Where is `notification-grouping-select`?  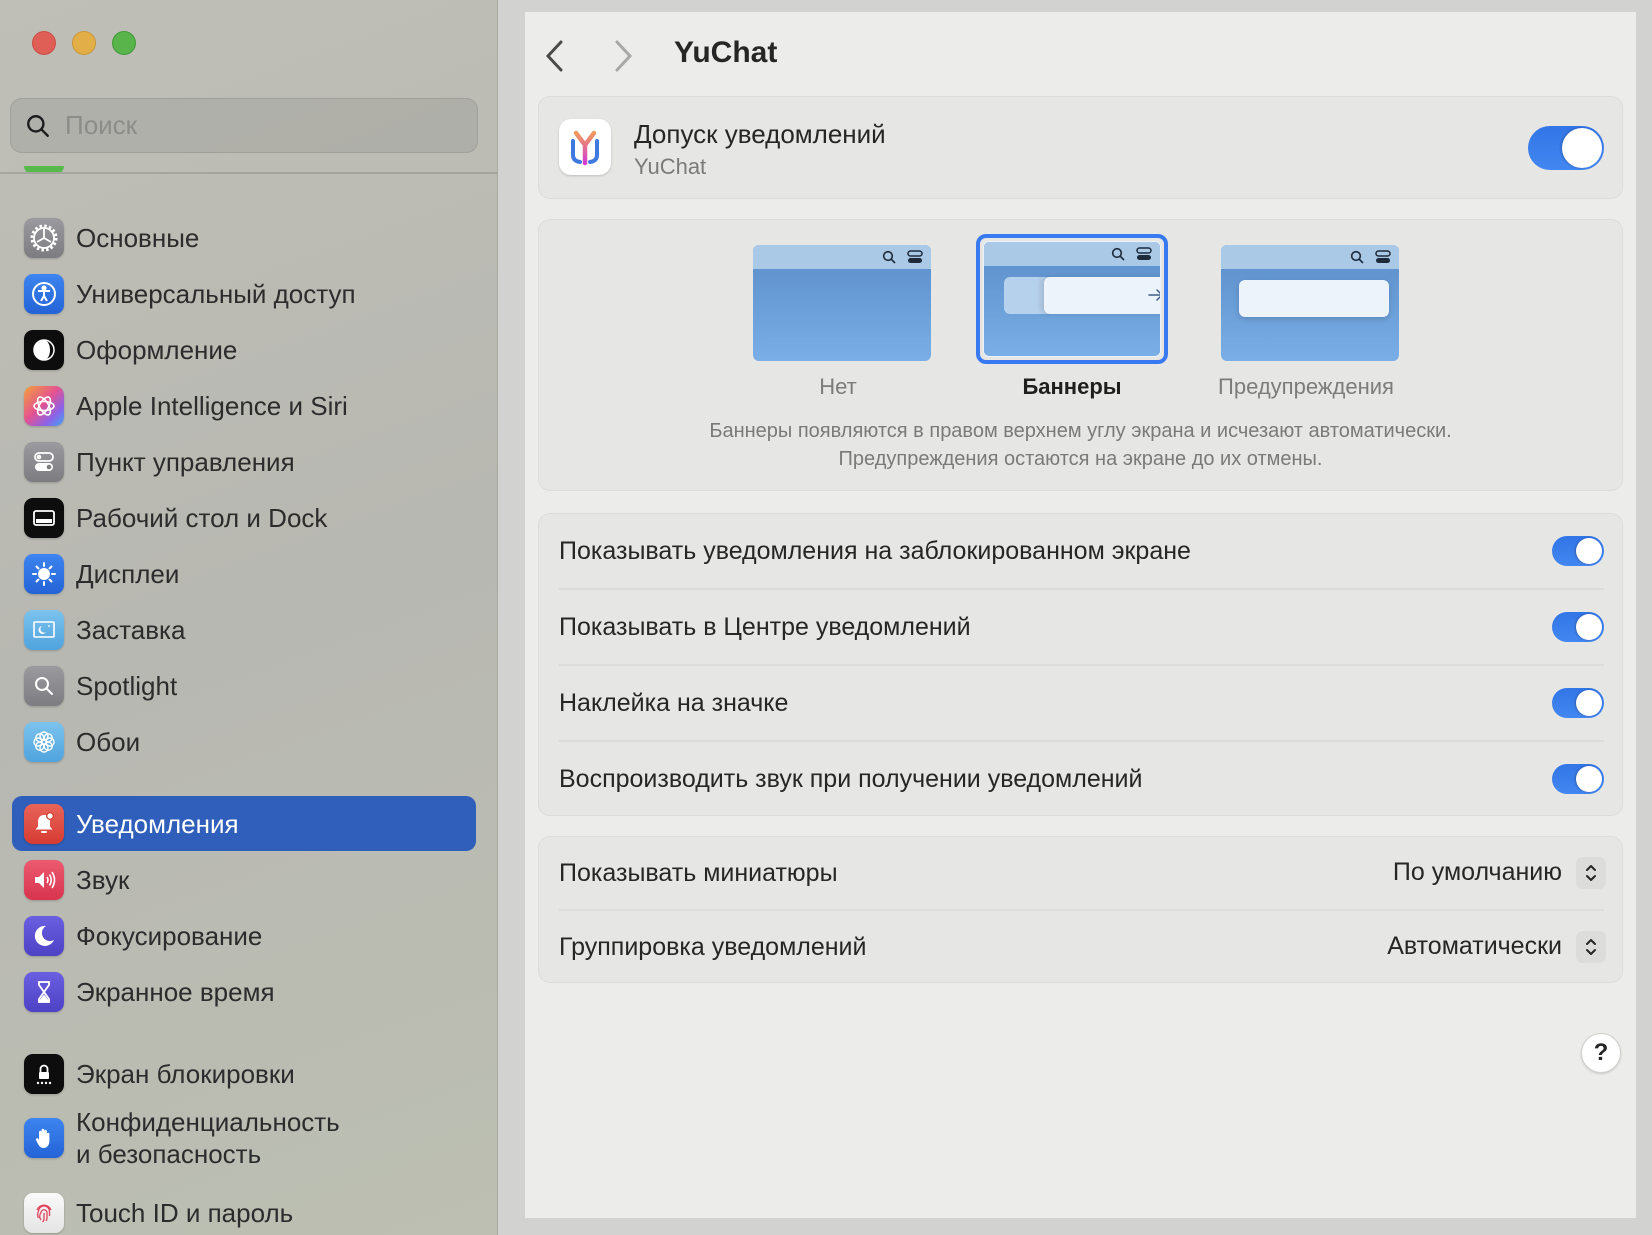 notification-grouping-select is located at coordinates (1591, 947).